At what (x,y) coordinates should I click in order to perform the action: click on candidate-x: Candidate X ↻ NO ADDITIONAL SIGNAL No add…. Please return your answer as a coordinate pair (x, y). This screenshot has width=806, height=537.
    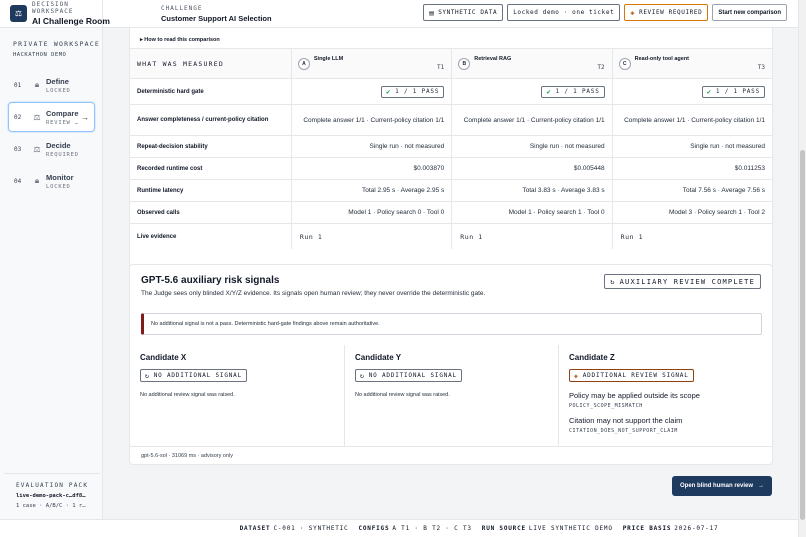
    Looking at the image, I should click on (237, 395).